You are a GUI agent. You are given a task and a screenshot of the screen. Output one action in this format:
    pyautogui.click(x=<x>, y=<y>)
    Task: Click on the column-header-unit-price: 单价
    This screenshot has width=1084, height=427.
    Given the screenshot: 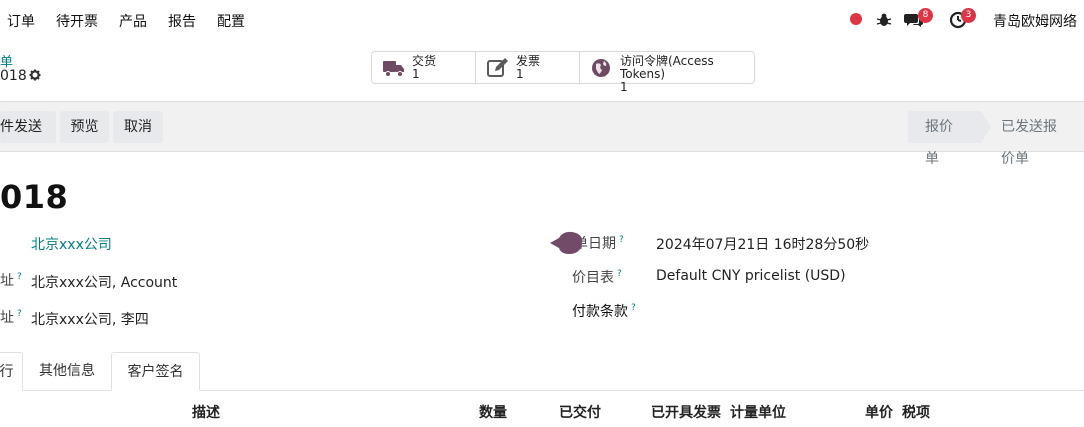 What is the action you would take?
    pyautogui.click(x=879, y=412)
    